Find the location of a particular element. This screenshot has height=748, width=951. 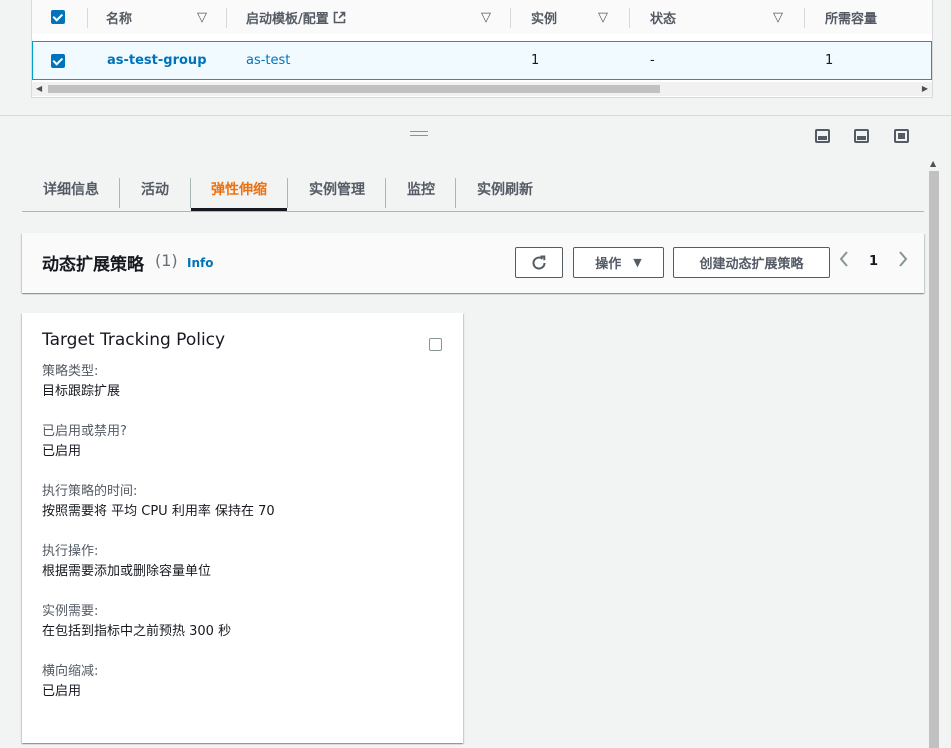

policy-count: (1) is located at coordinates (166, 260).